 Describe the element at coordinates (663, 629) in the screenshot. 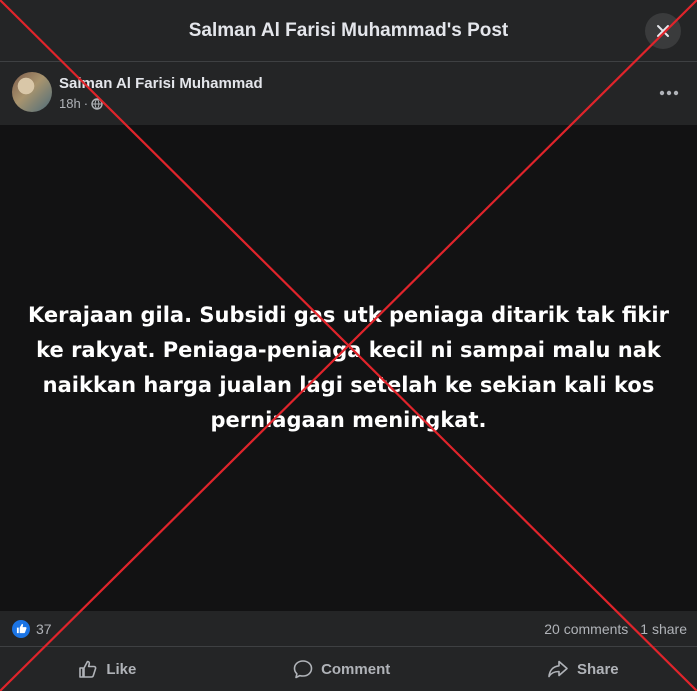

I see `share-count: 1 share` at that location.